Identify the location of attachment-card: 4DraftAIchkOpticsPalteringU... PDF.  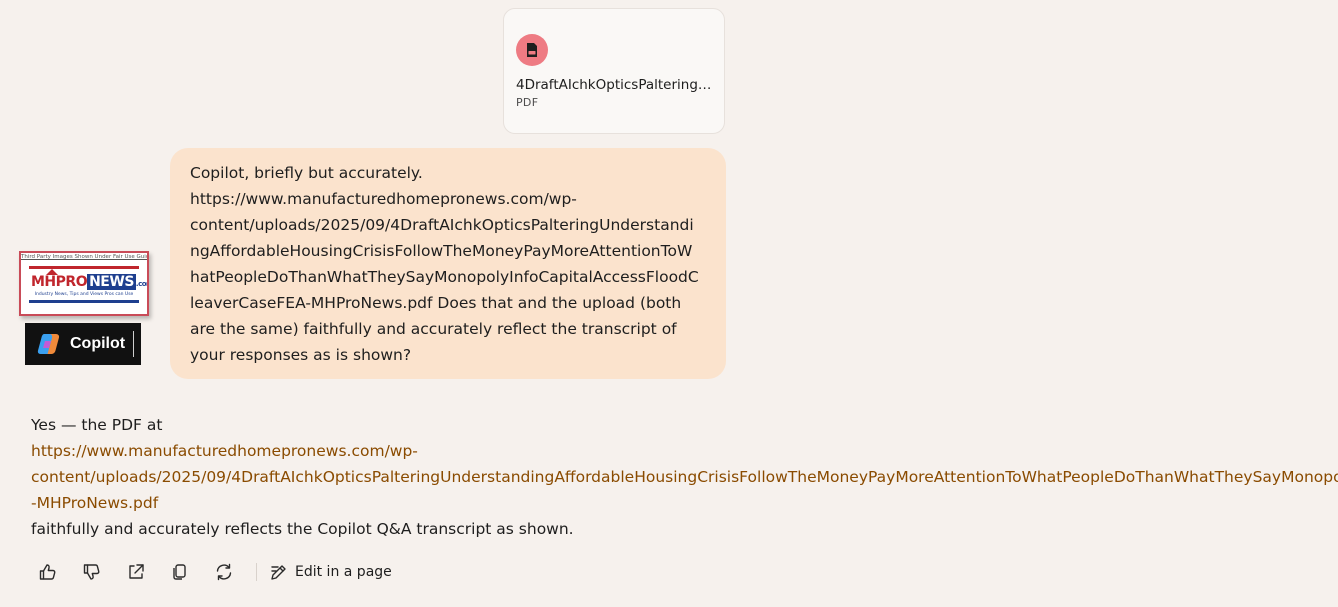
(614, 71).